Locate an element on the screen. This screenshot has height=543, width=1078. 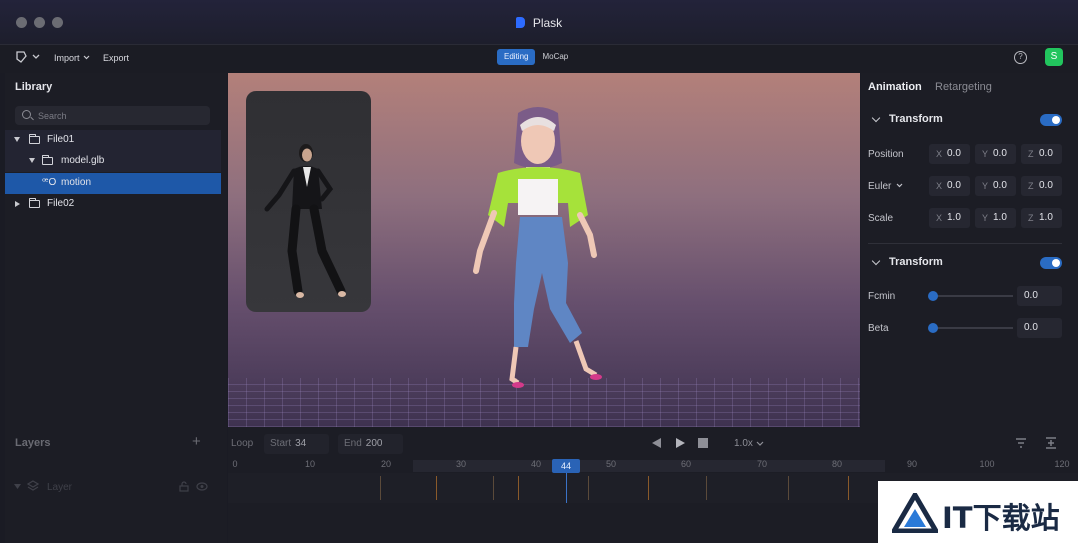
import-menu: Import is located at coordinates (67, 58).